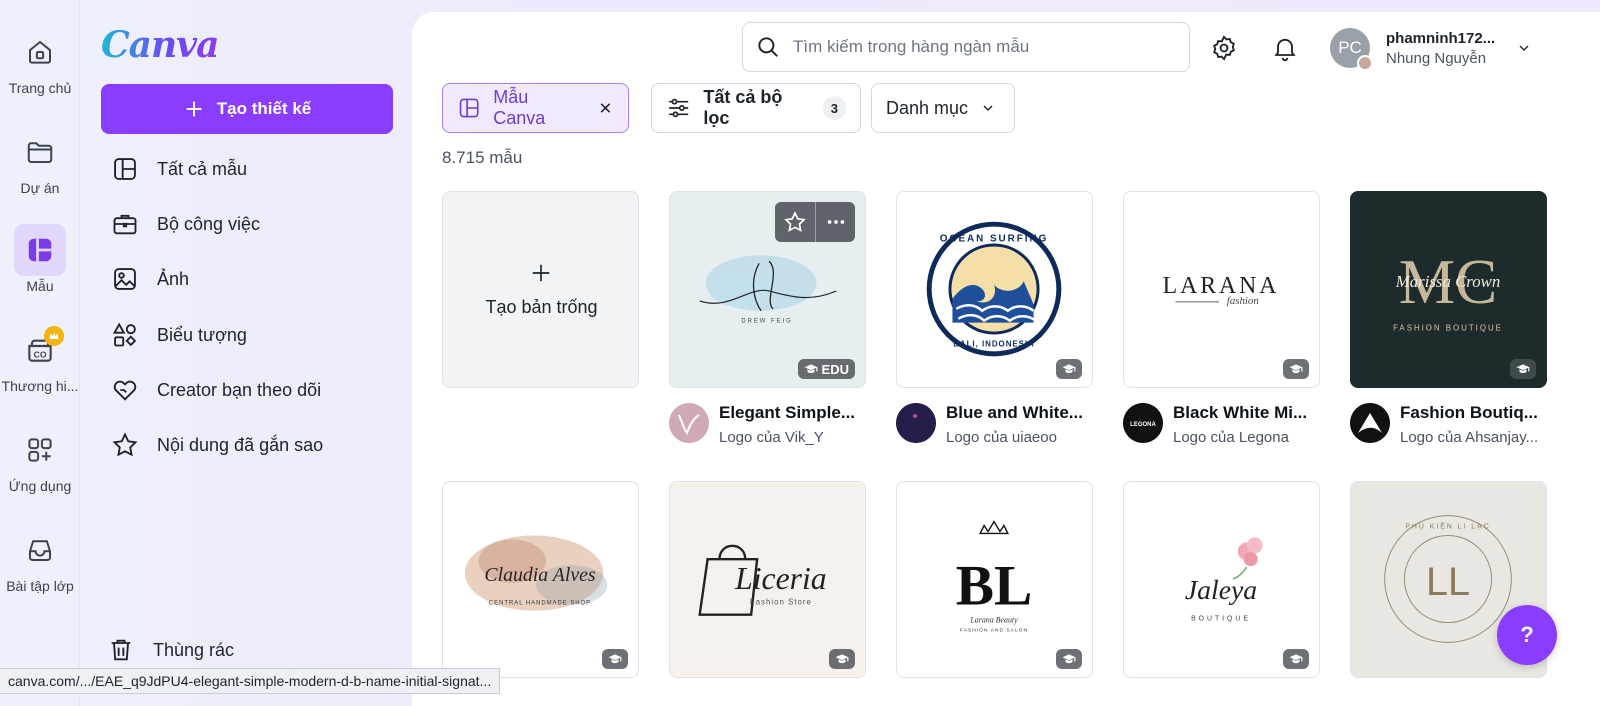 The width and height of the screenshot is (1600, 706). I want to click on filter-chip-canva-templates: Mẫu Canva, so click(535, 108).